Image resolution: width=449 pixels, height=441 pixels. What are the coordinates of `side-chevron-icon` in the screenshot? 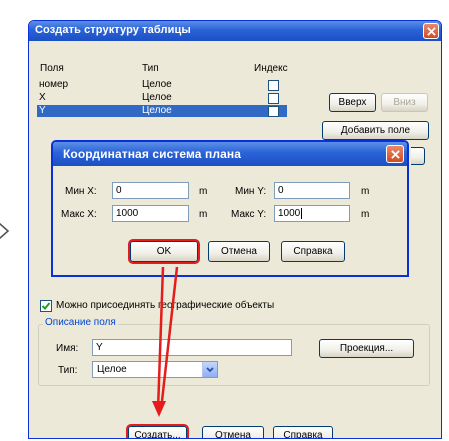 It's located at (5, 231).